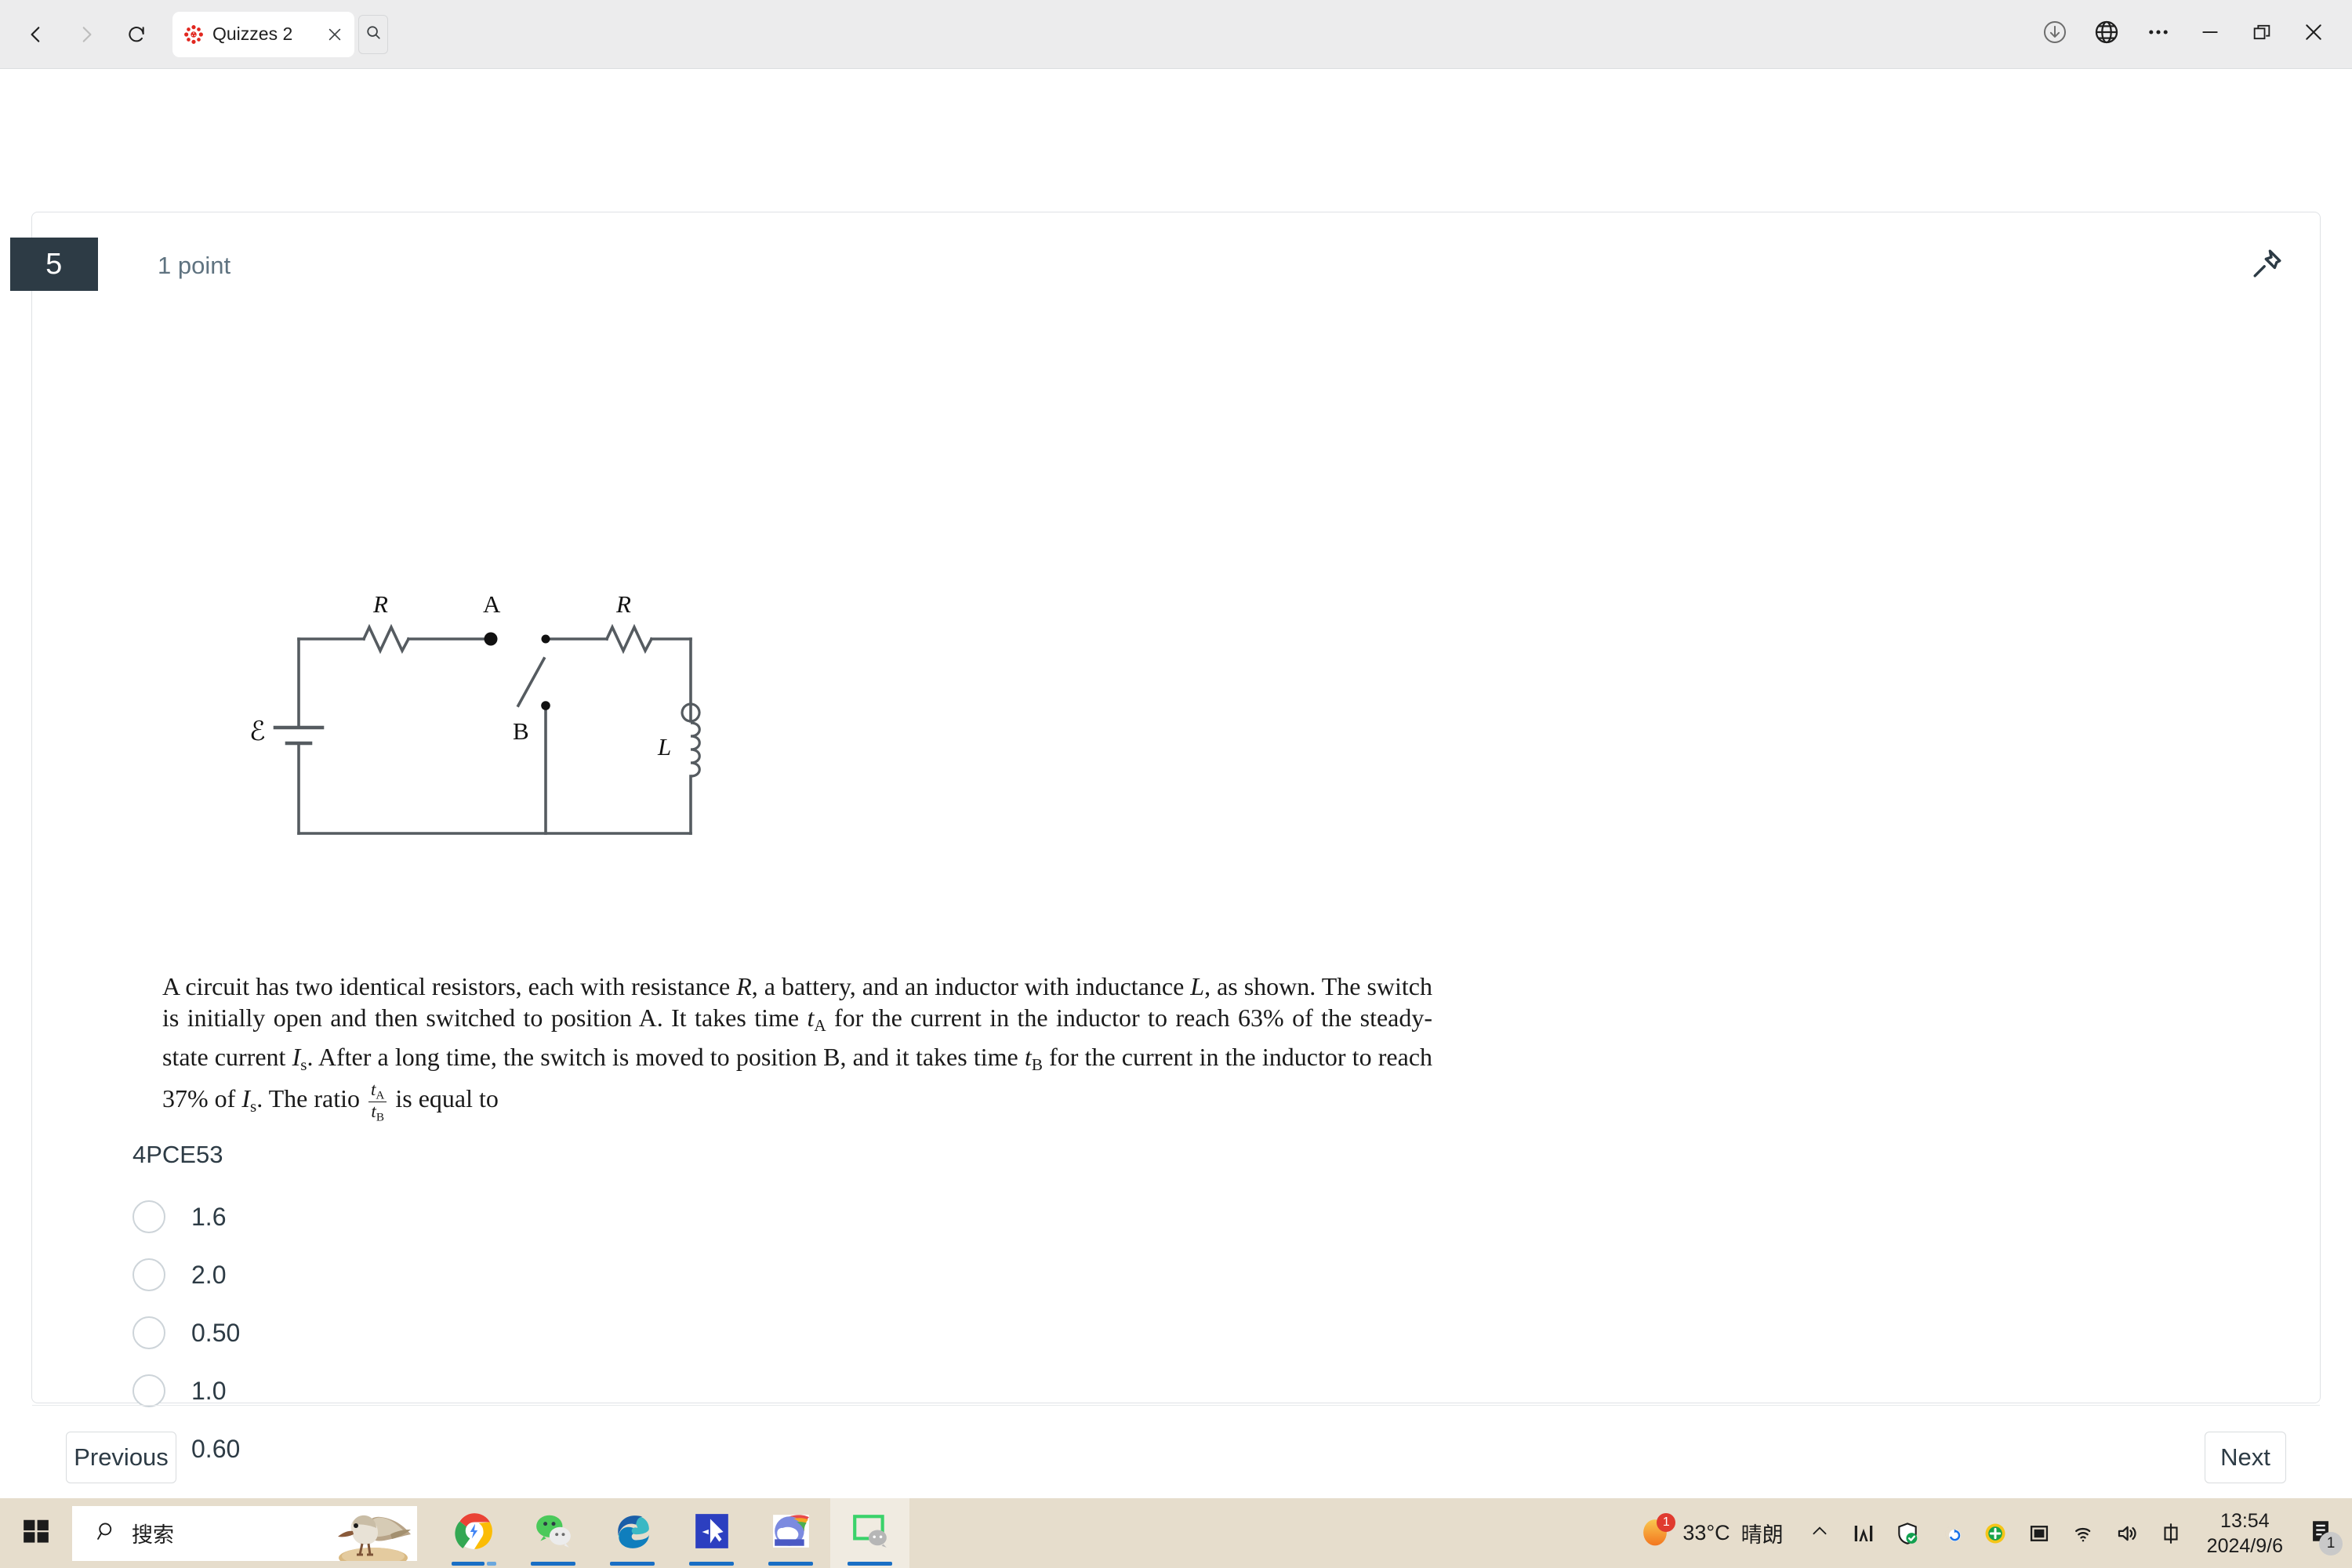 This screenshot has height=1568, width=2352. What do you see at coordinates (2171, 1533) in the screenshot?
I see `ime-chinese-icon` at bounding box center [2171, 1533].